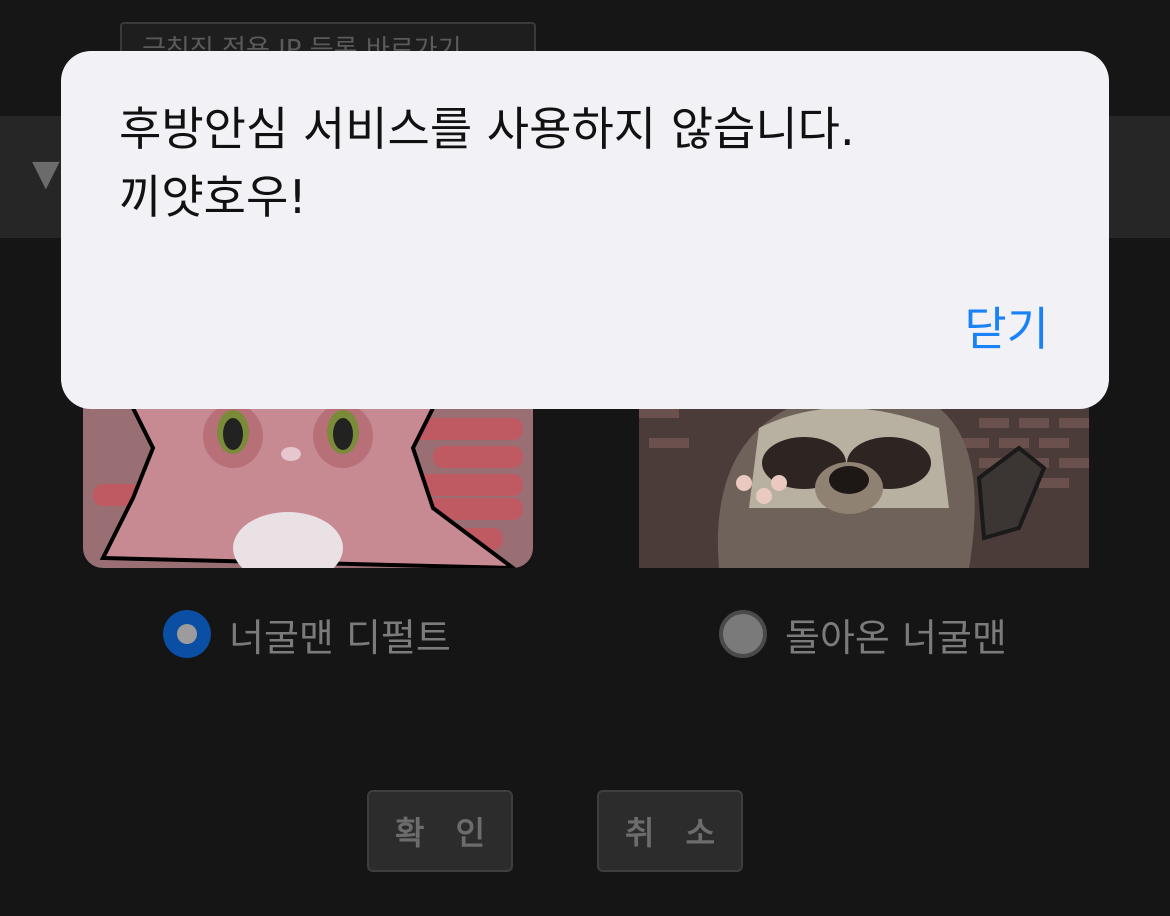 The width and height of the screenshot is (1170, 916). I want to click on radio-unselected-icon, so click(743, 634).